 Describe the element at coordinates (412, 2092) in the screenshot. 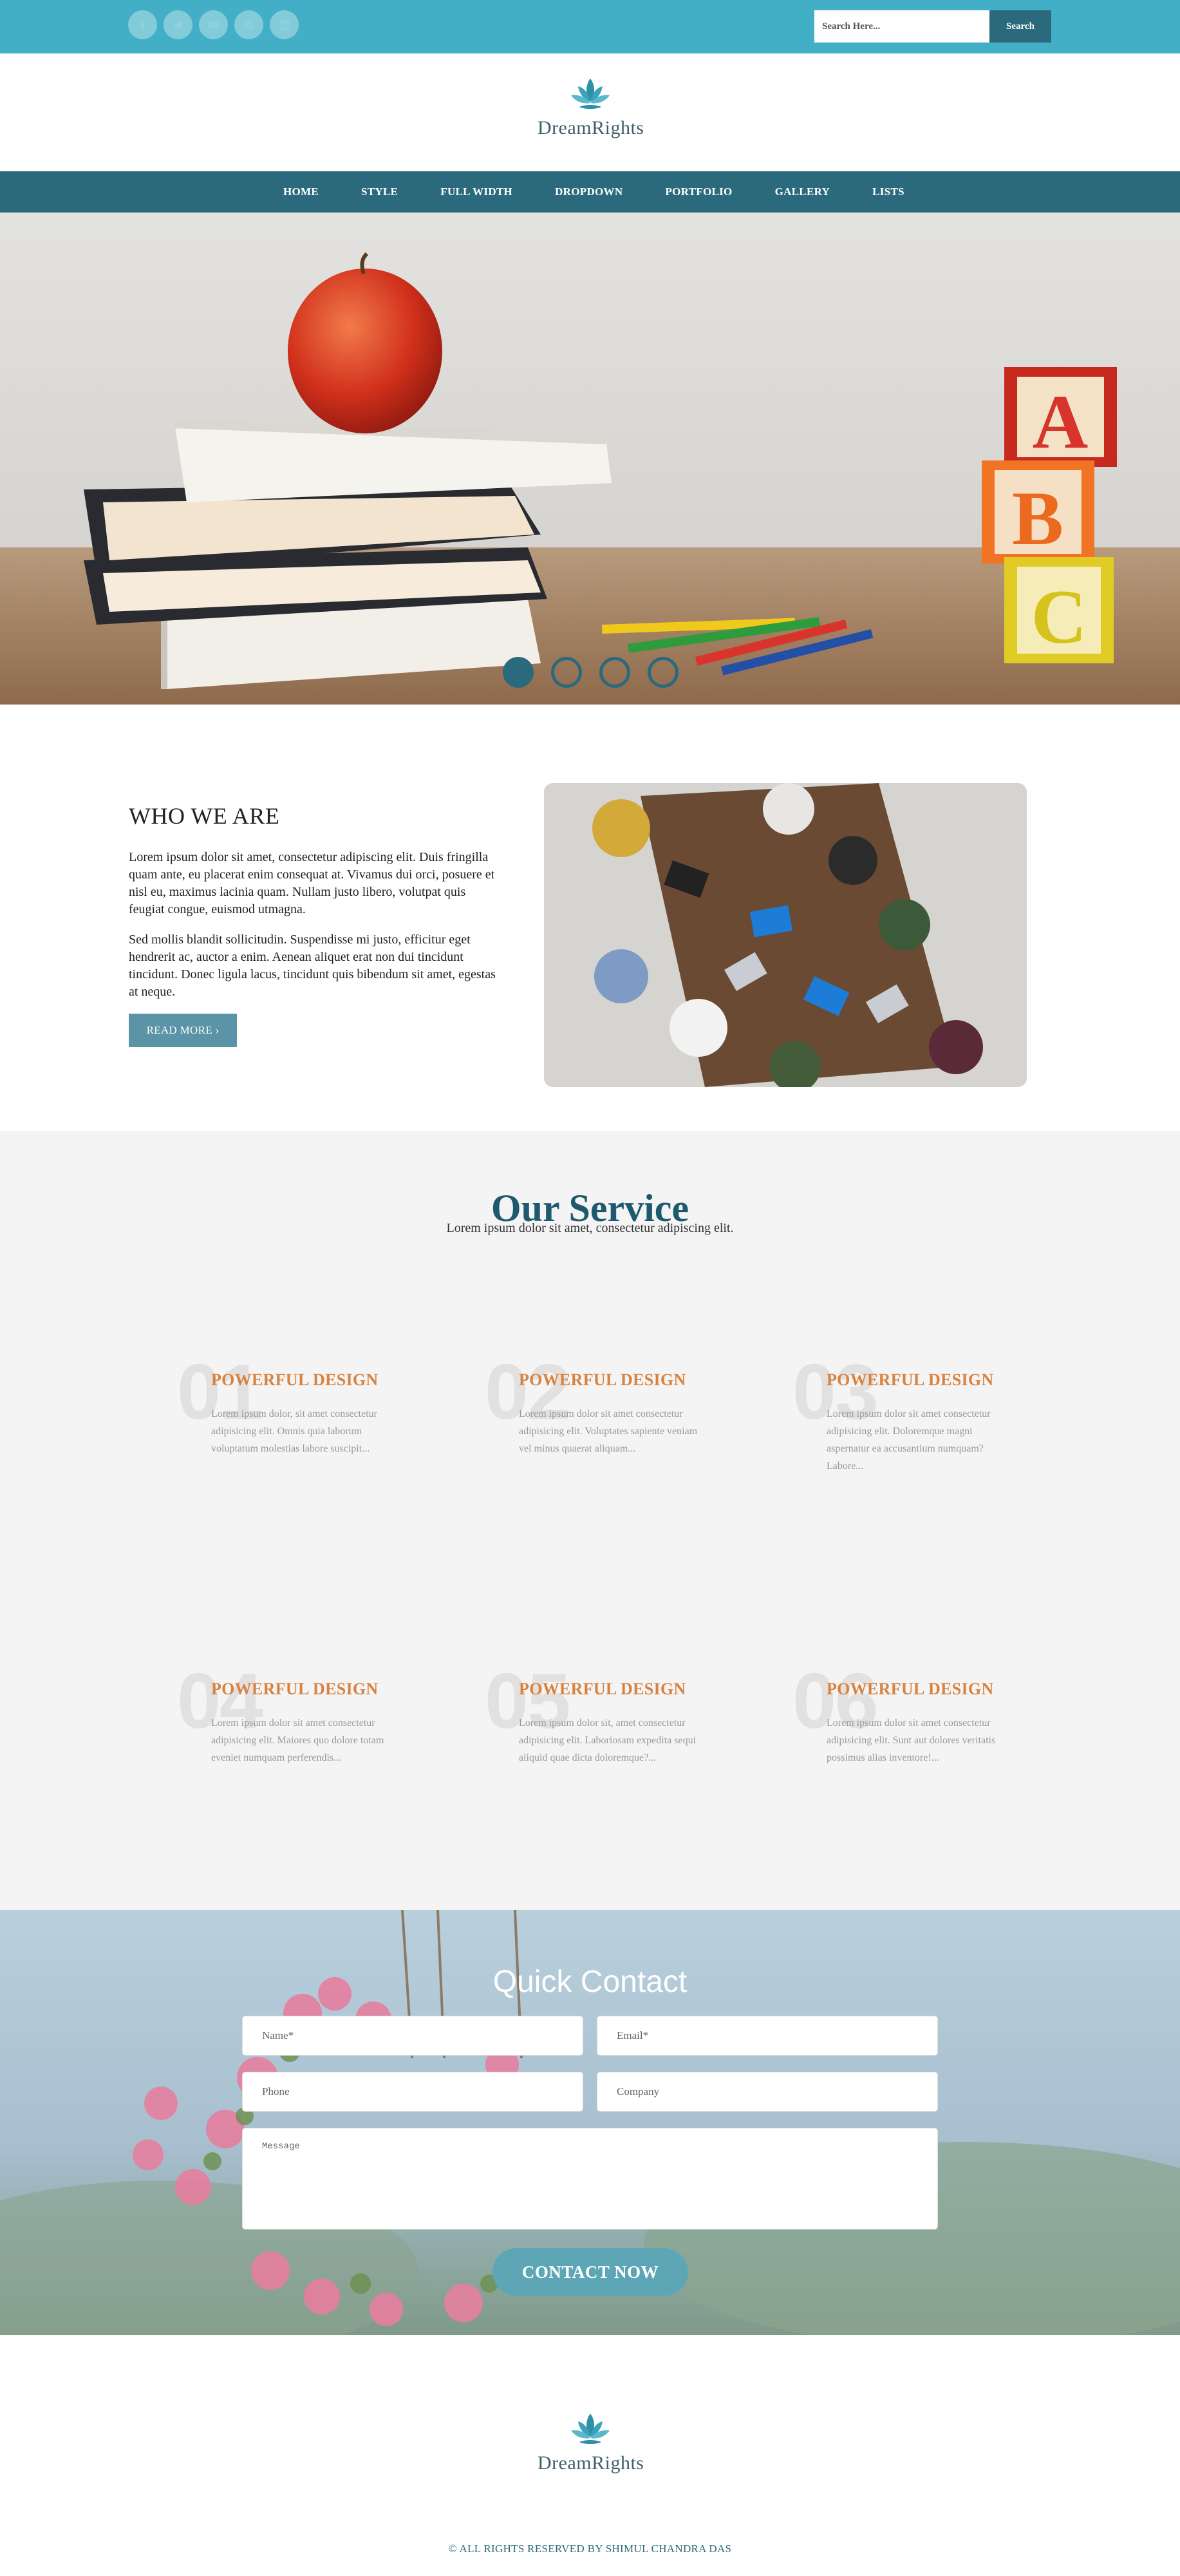

I see `phone-field` at that location.